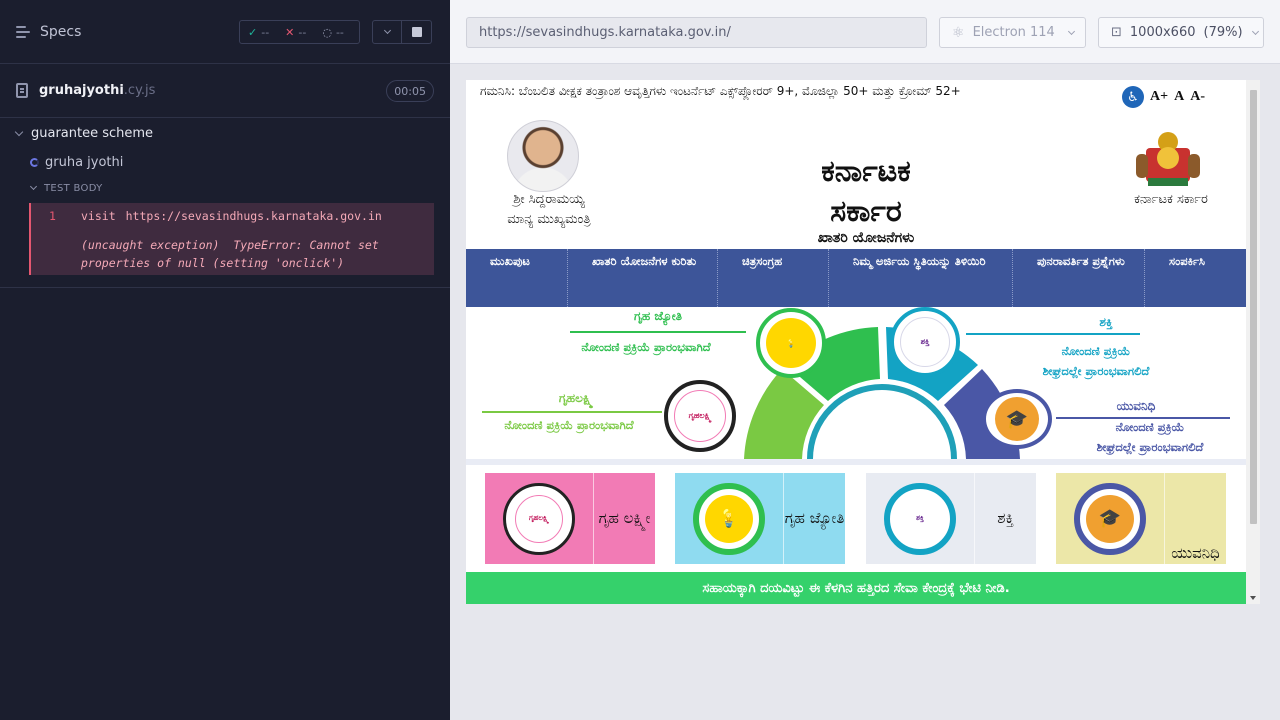 The width and height of the screenshot is (1280, 720). I want to click on gruha-jyothi-card-label: ಗೃಹ ಜ್ಯೋತಿ, so click(814, 518).